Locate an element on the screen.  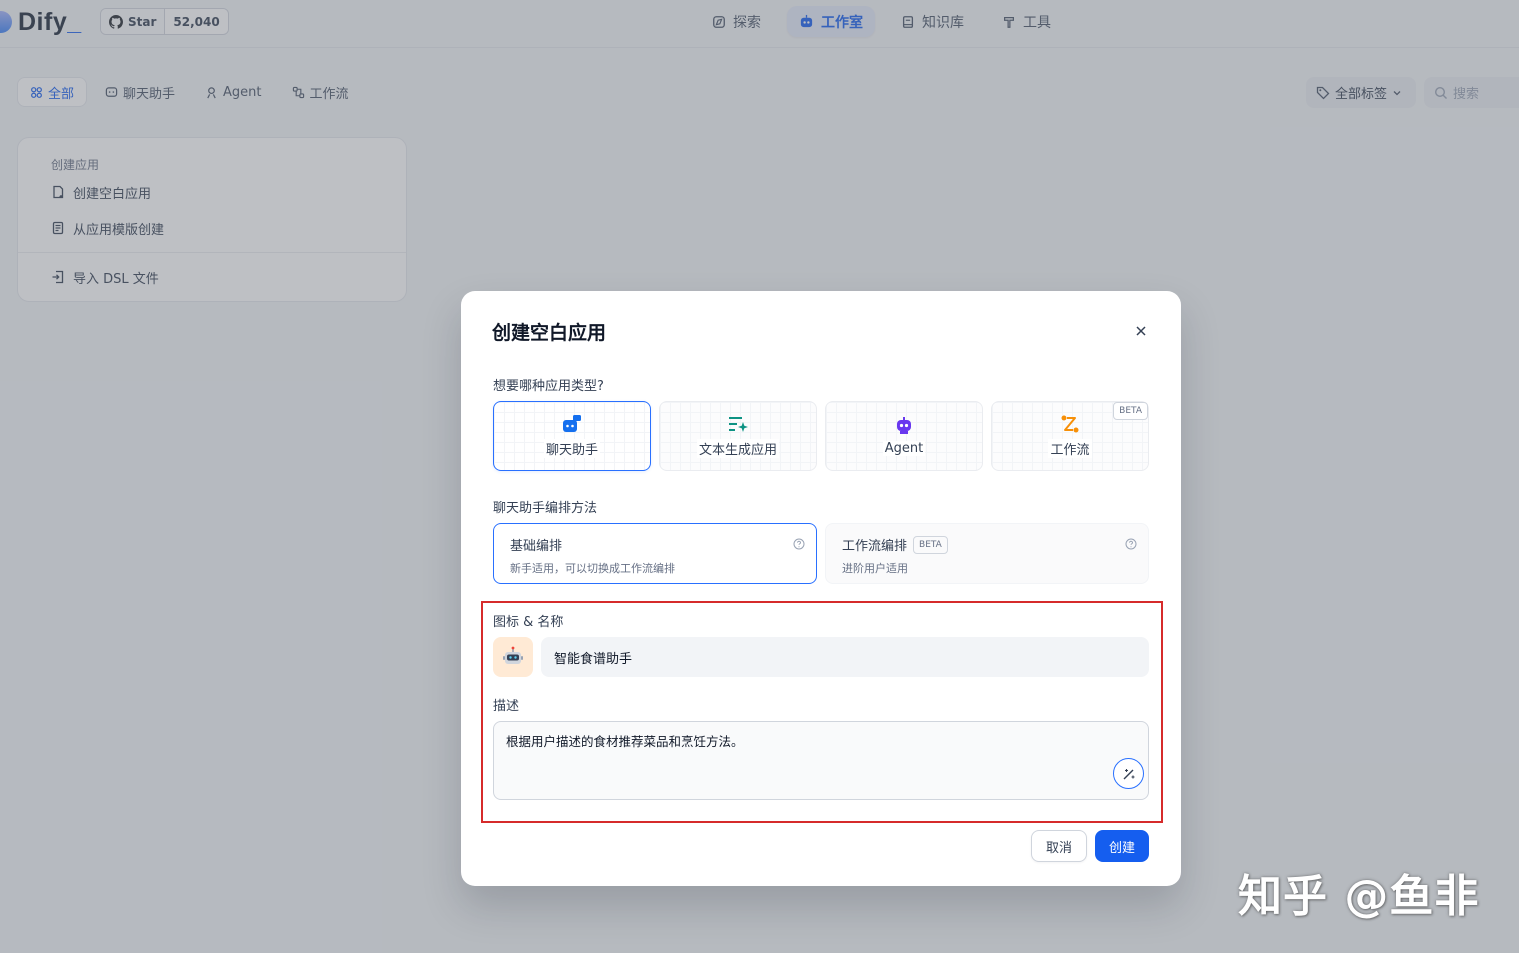
magic-wand-icon is located at coordinates (1129, 774).